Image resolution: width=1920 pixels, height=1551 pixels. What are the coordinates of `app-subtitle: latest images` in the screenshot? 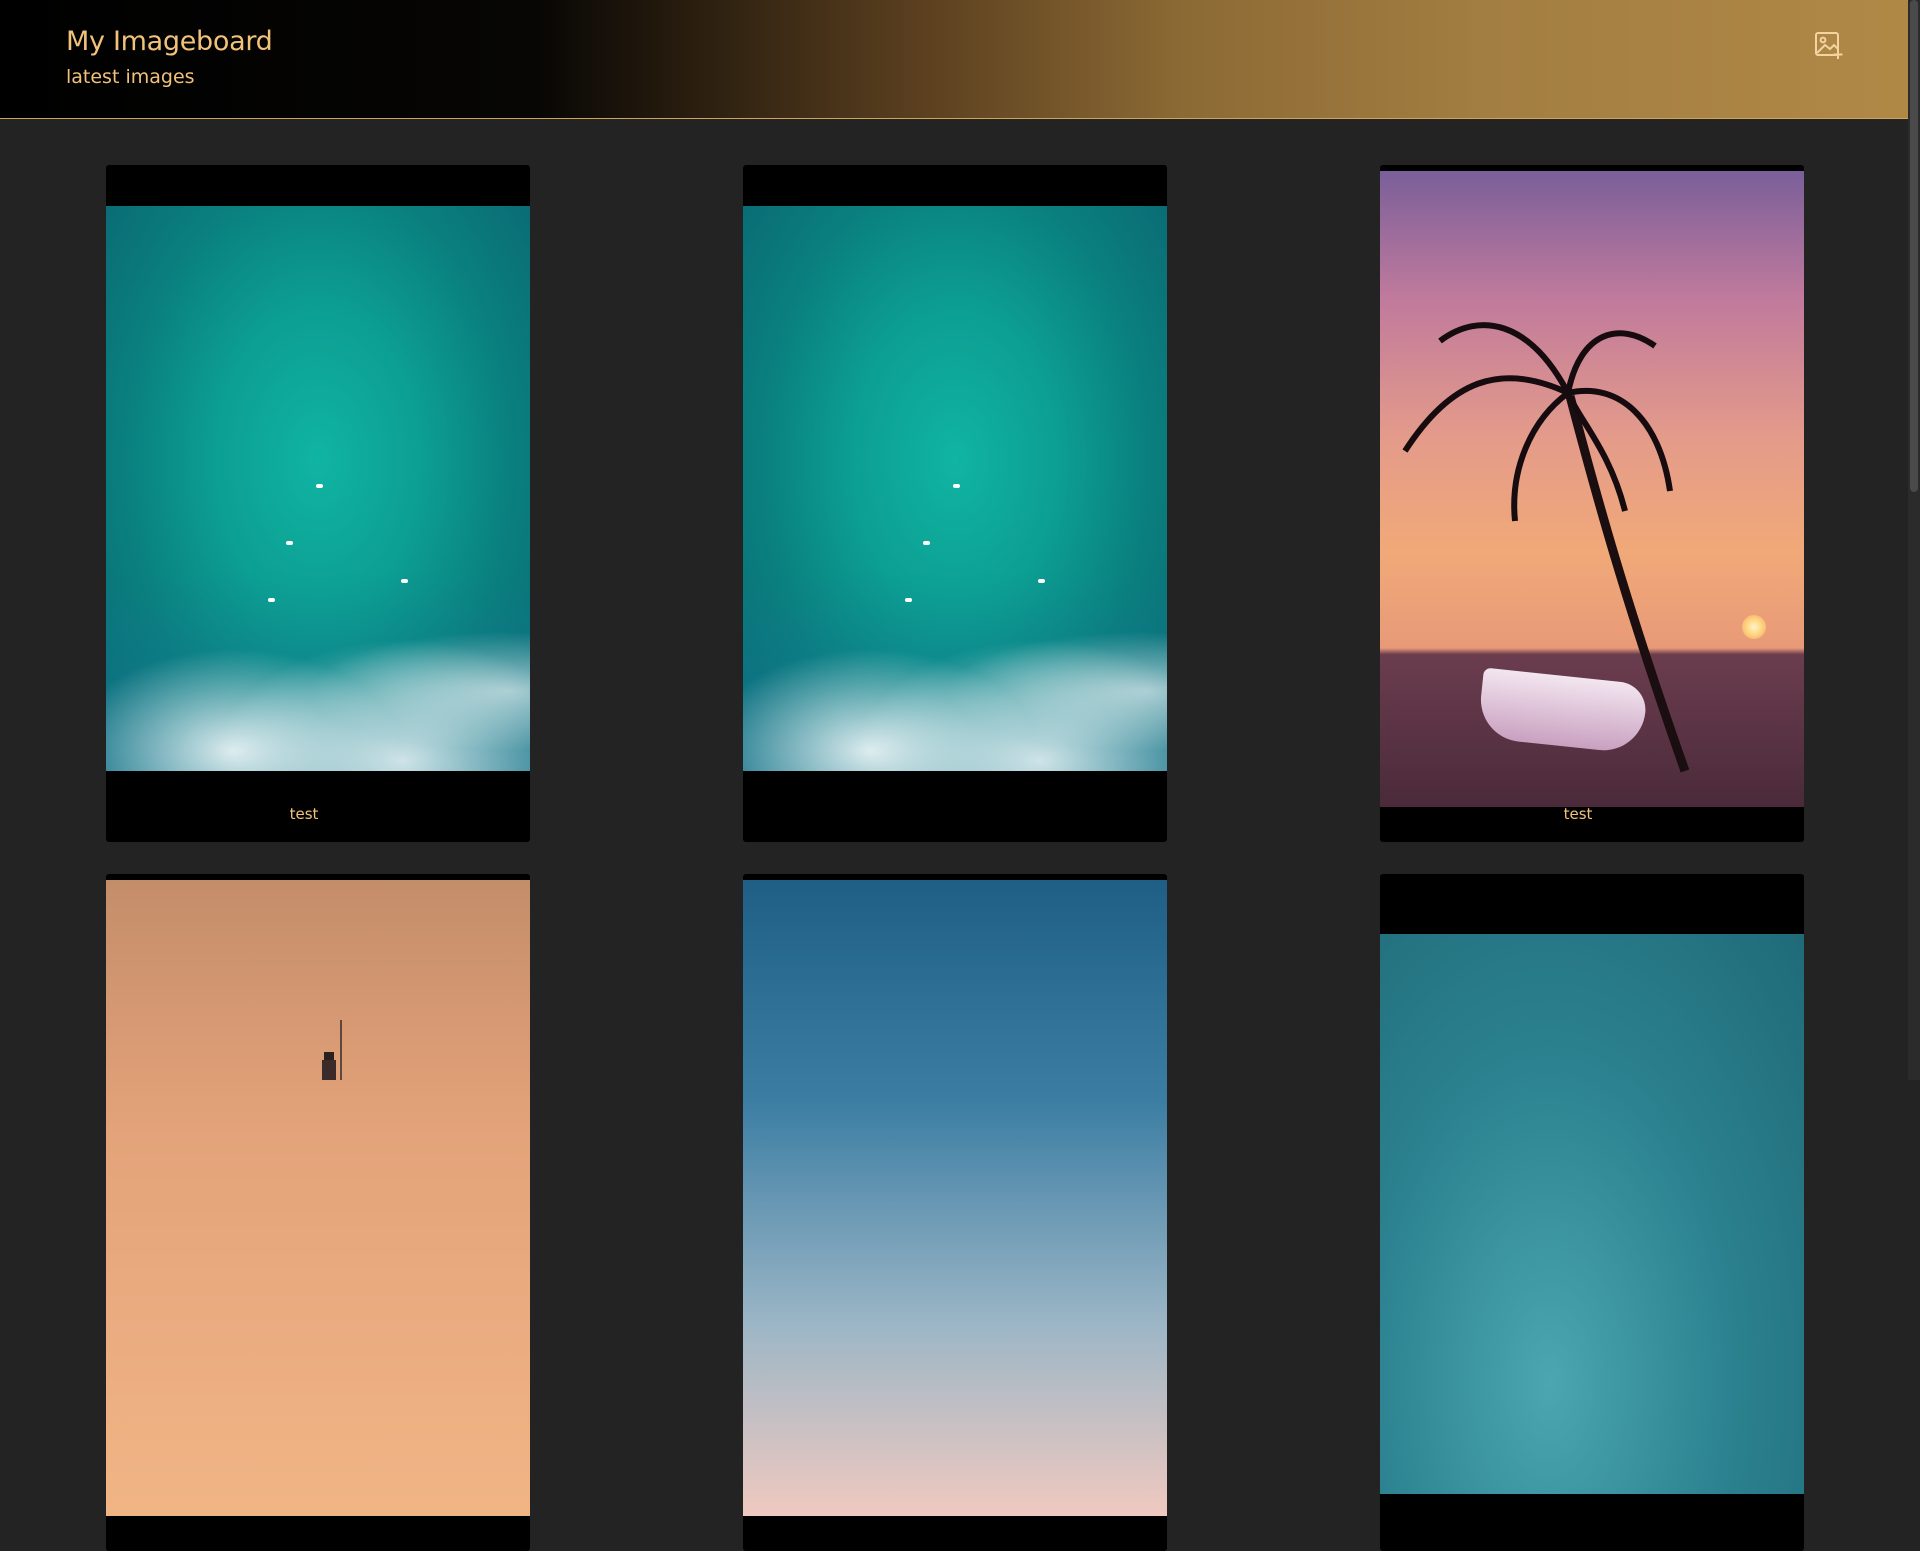 It's located at (130, 77).